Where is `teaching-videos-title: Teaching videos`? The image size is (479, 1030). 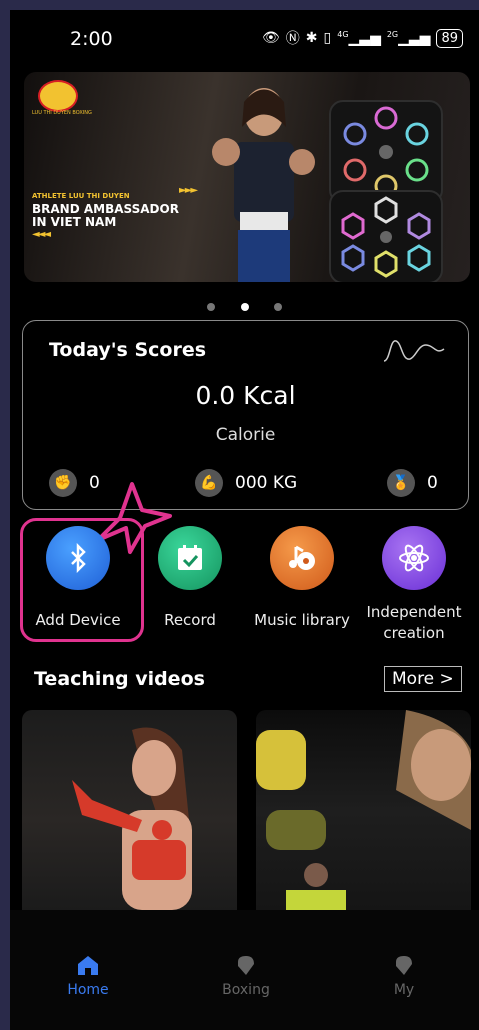
teaching-videos-title: Teaching videos is located at coordinates (119, 679).